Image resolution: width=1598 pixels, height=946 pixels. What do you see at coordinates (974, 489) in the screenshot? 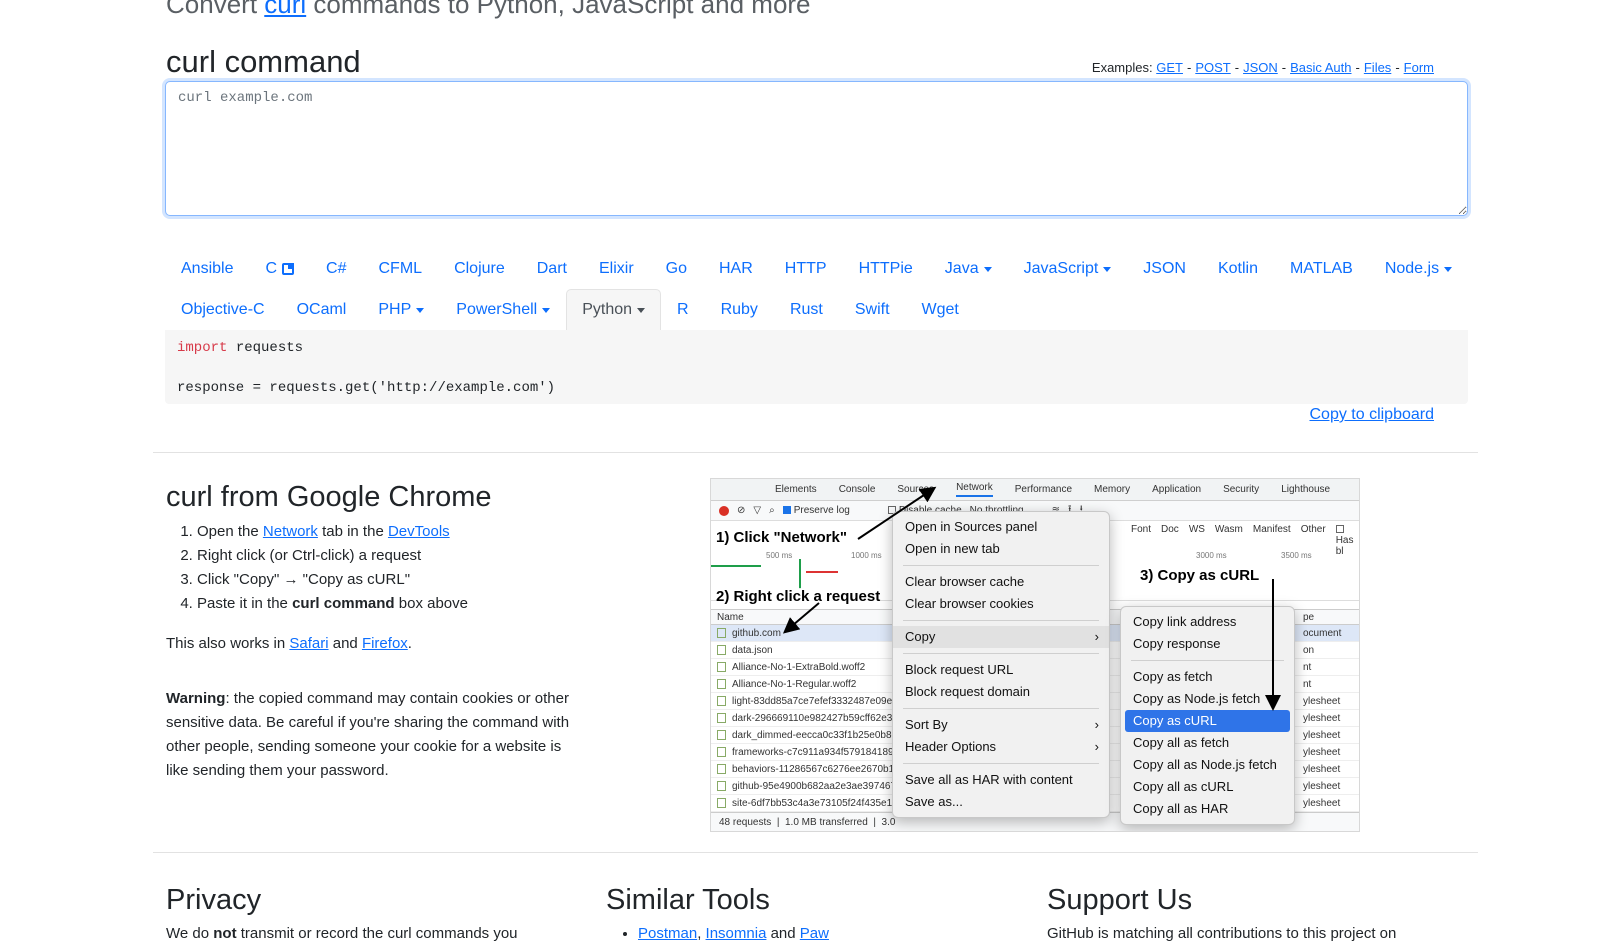
I see `devtools-tab-network: Network` at bounding box center [974, 489].